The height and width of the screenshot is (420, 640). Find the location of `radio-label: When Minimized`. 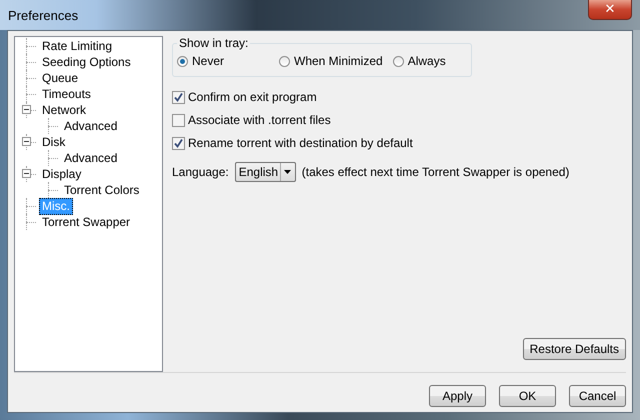

radio-label: When Minimized is located at coordinates (338, 61).